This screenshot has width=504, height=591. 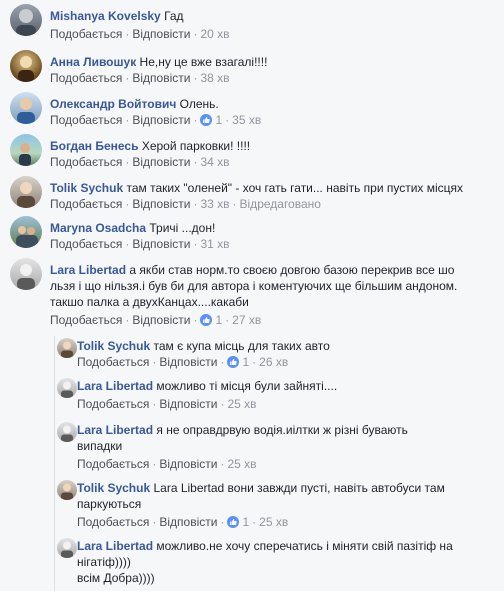 What do you see at coordinates (270, 62) in the screenshot?
I see `comment-body: Анна Ливошук Не,ну це вже взагалі!!!!` at bounding box center [270, 62].